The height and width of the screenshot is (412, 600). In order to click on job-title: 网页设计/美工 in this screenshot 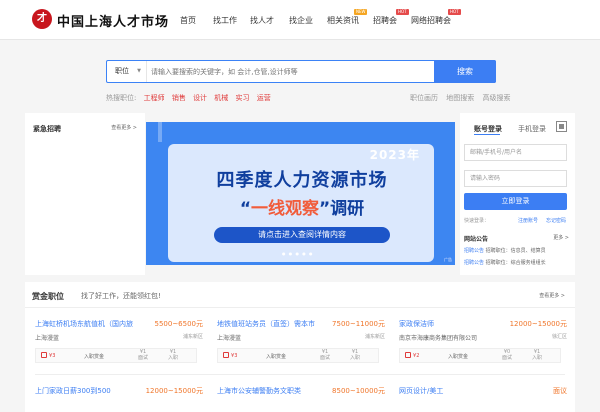, I will do `click(421, 391)`.